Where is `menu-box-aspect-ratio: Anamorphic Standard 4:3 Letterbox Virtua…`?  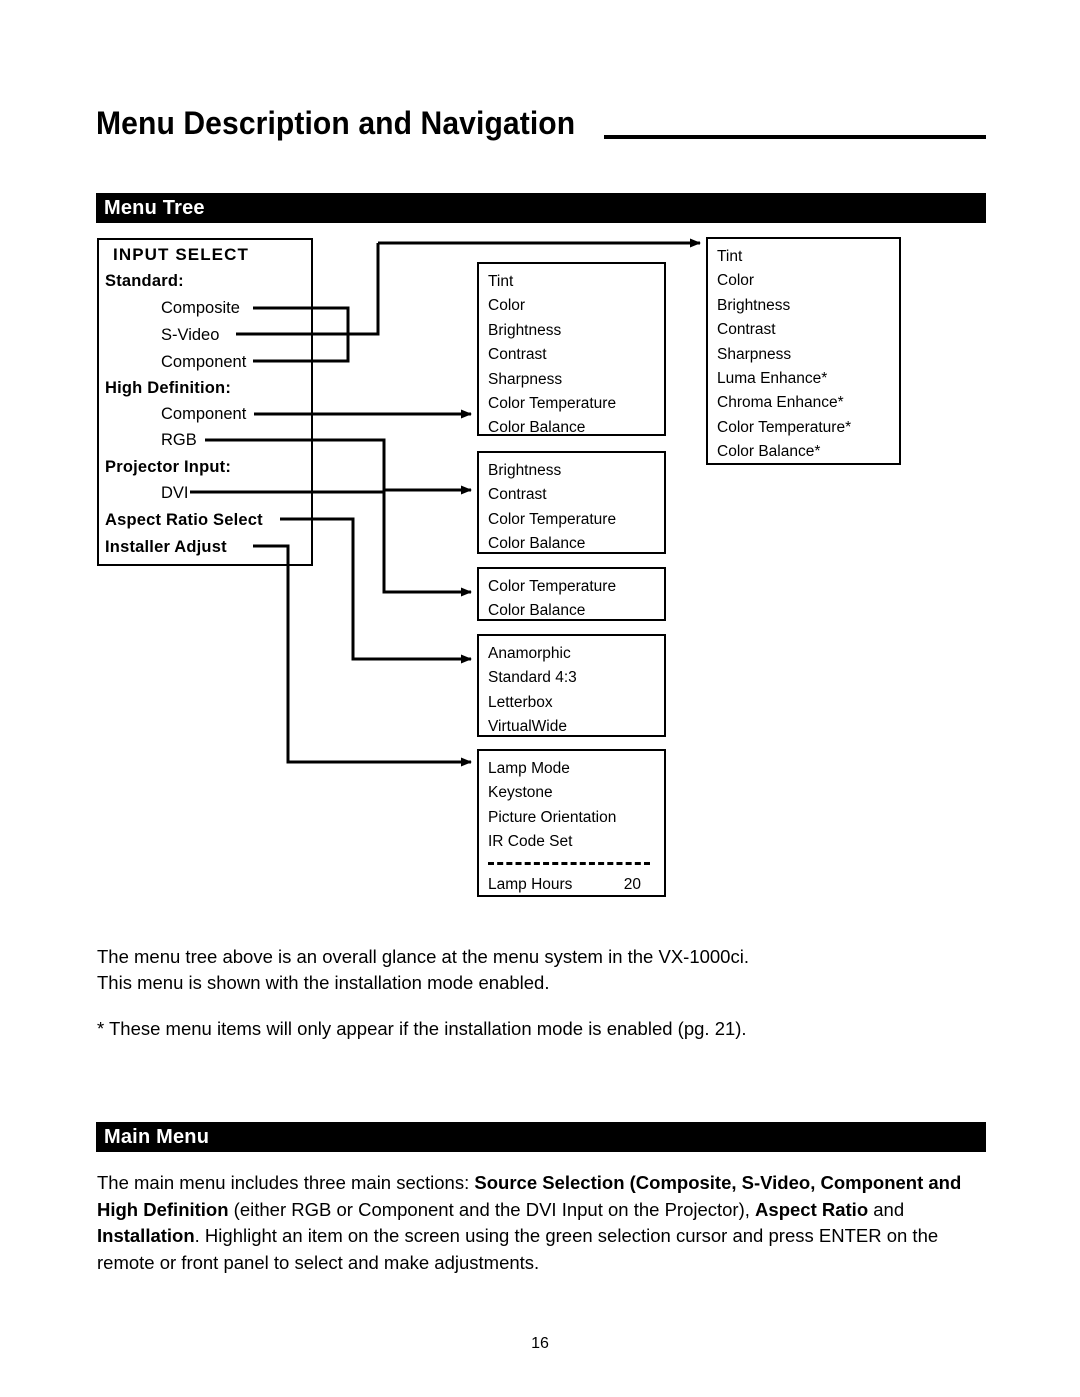 menu-box-aspect-ratio: Anamorphic Standard 4:3 Letterbox Virtua… is located at coordinates (571, 685).